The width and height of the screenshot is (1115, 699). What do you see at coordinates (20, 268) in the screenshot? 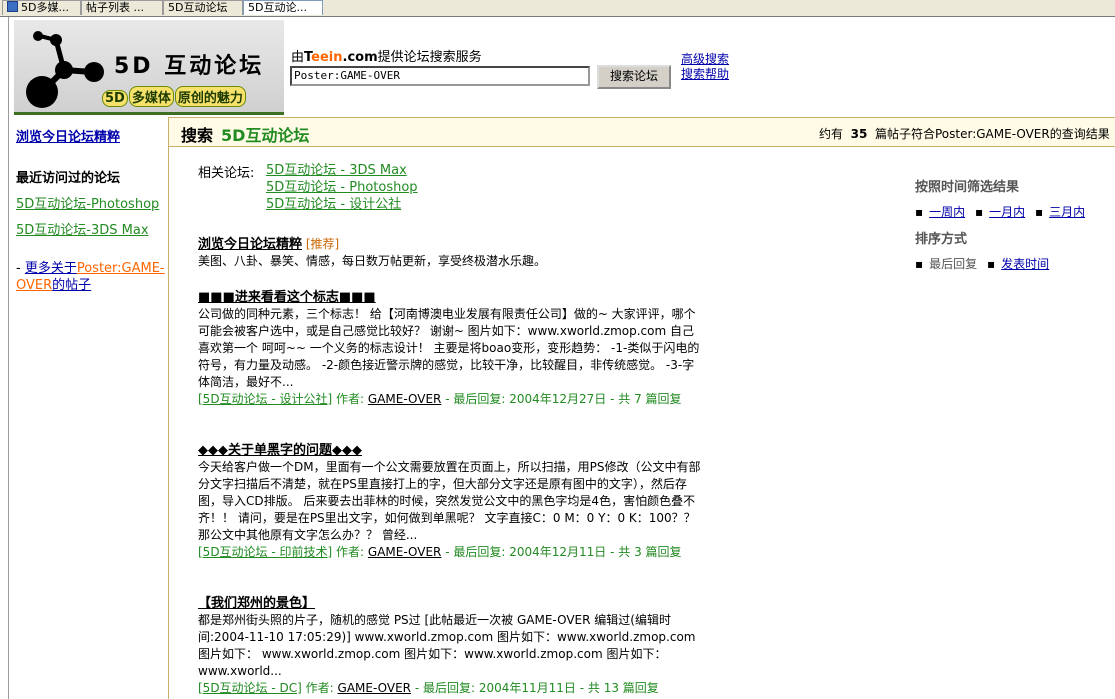
I see `more-prefix: -` at bounding box center [20, 268].